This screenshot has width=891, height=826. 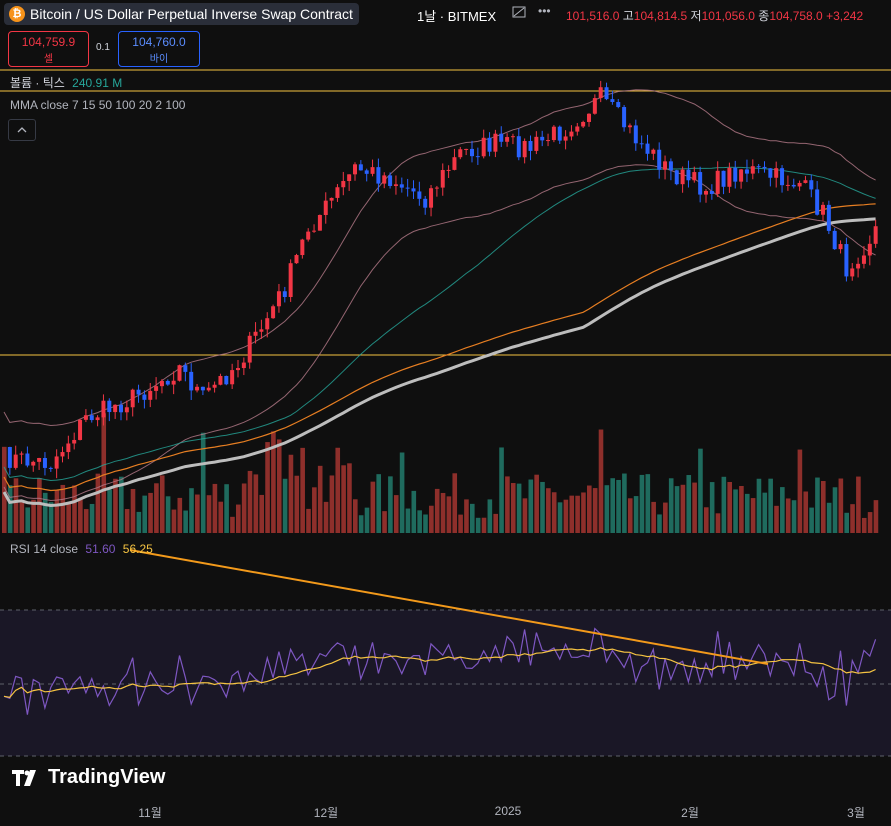 I want to click on spread-value: 0.1, so click(x=103, y=47).